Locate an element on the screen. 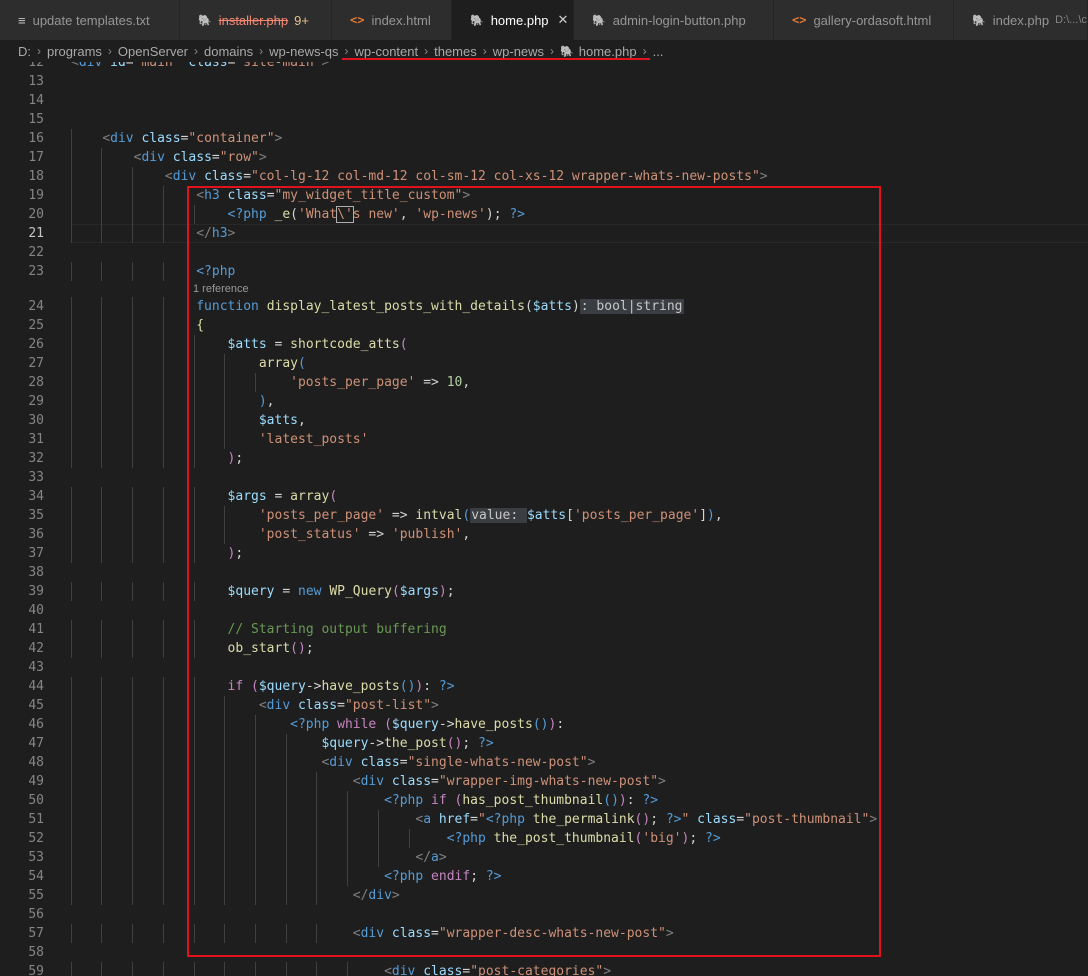 This screenshot has height=976, width=1088. breadcrumb-item: themes is located at coordinates (455, 51).